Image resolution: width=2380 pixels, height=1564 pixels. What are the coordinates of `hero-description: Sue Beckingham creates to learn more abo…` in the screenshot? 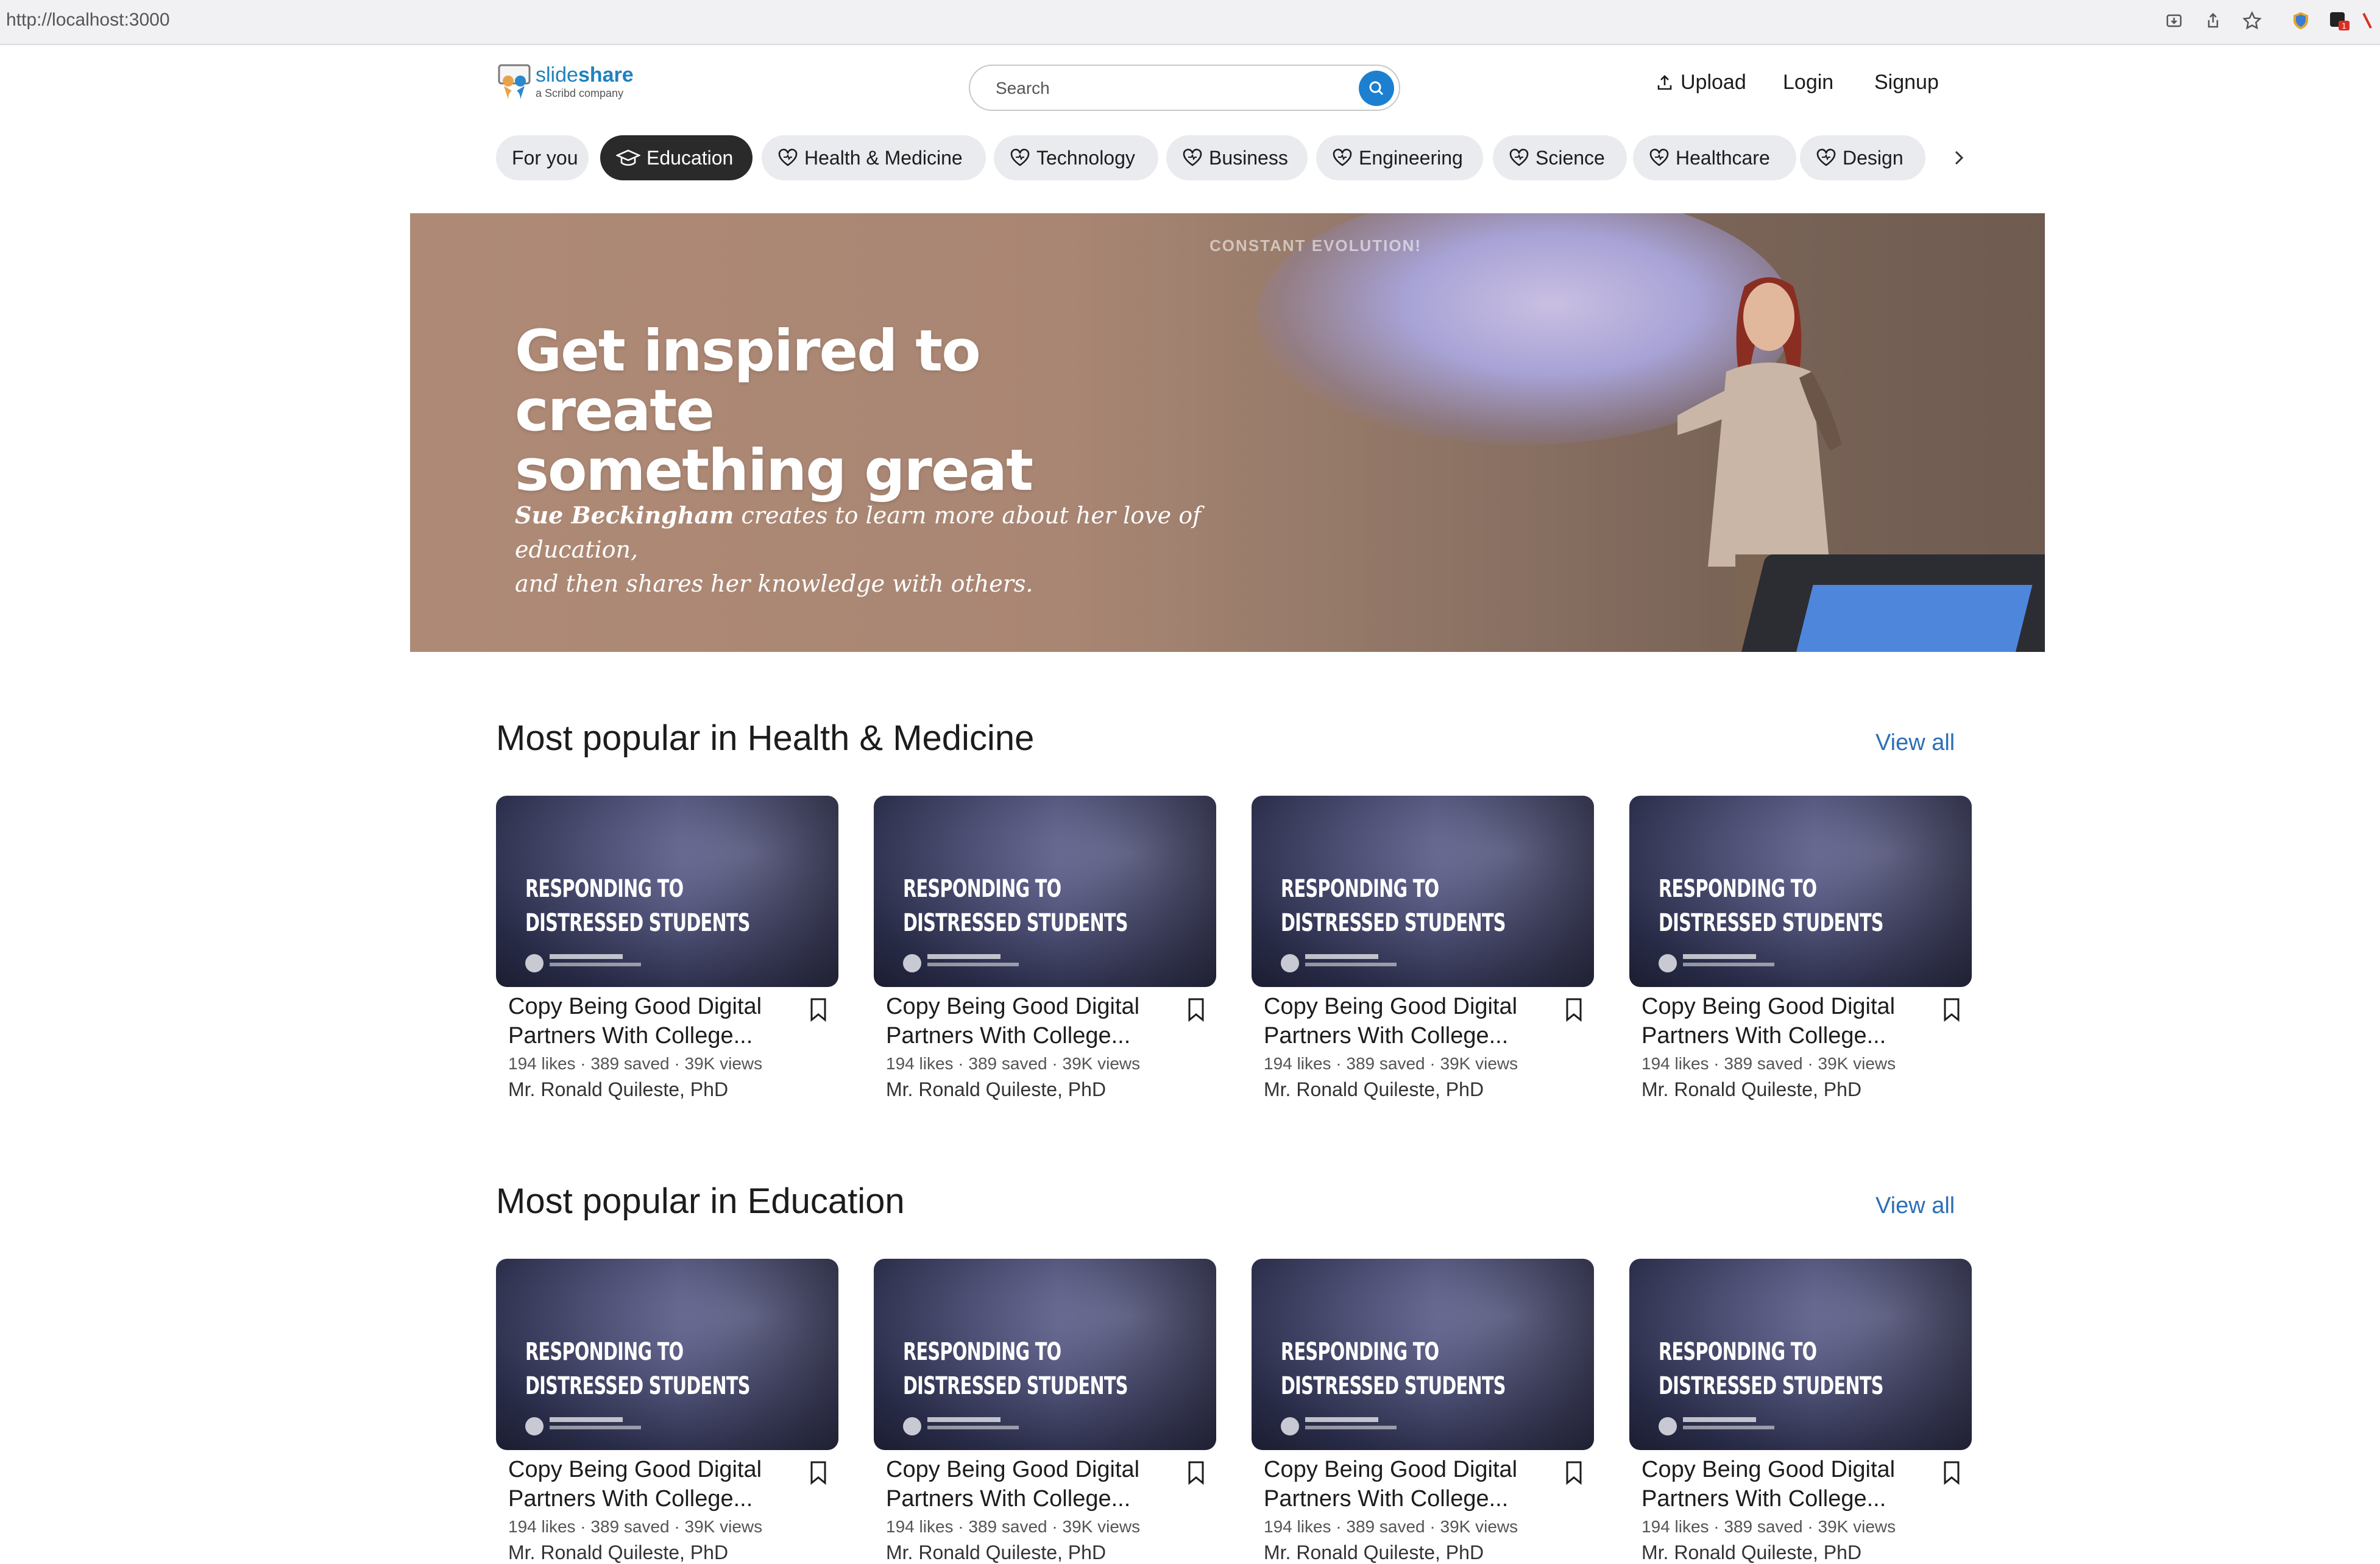 It's located at (868, 549).